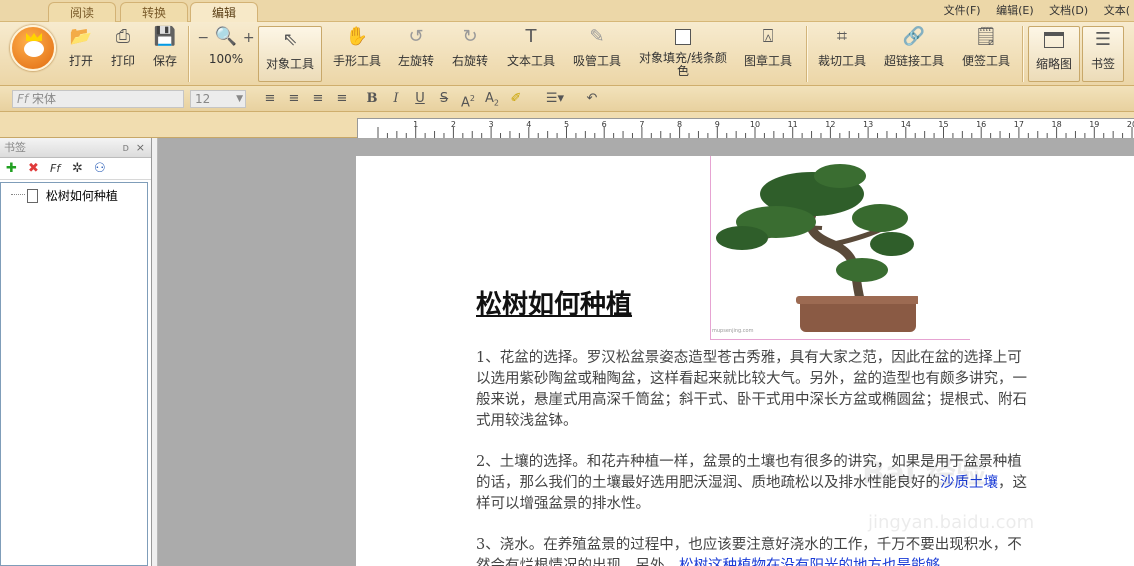 This screenshot has height=566, width=1134. I want to click on tab-convert: 转换, so click(154, 12).